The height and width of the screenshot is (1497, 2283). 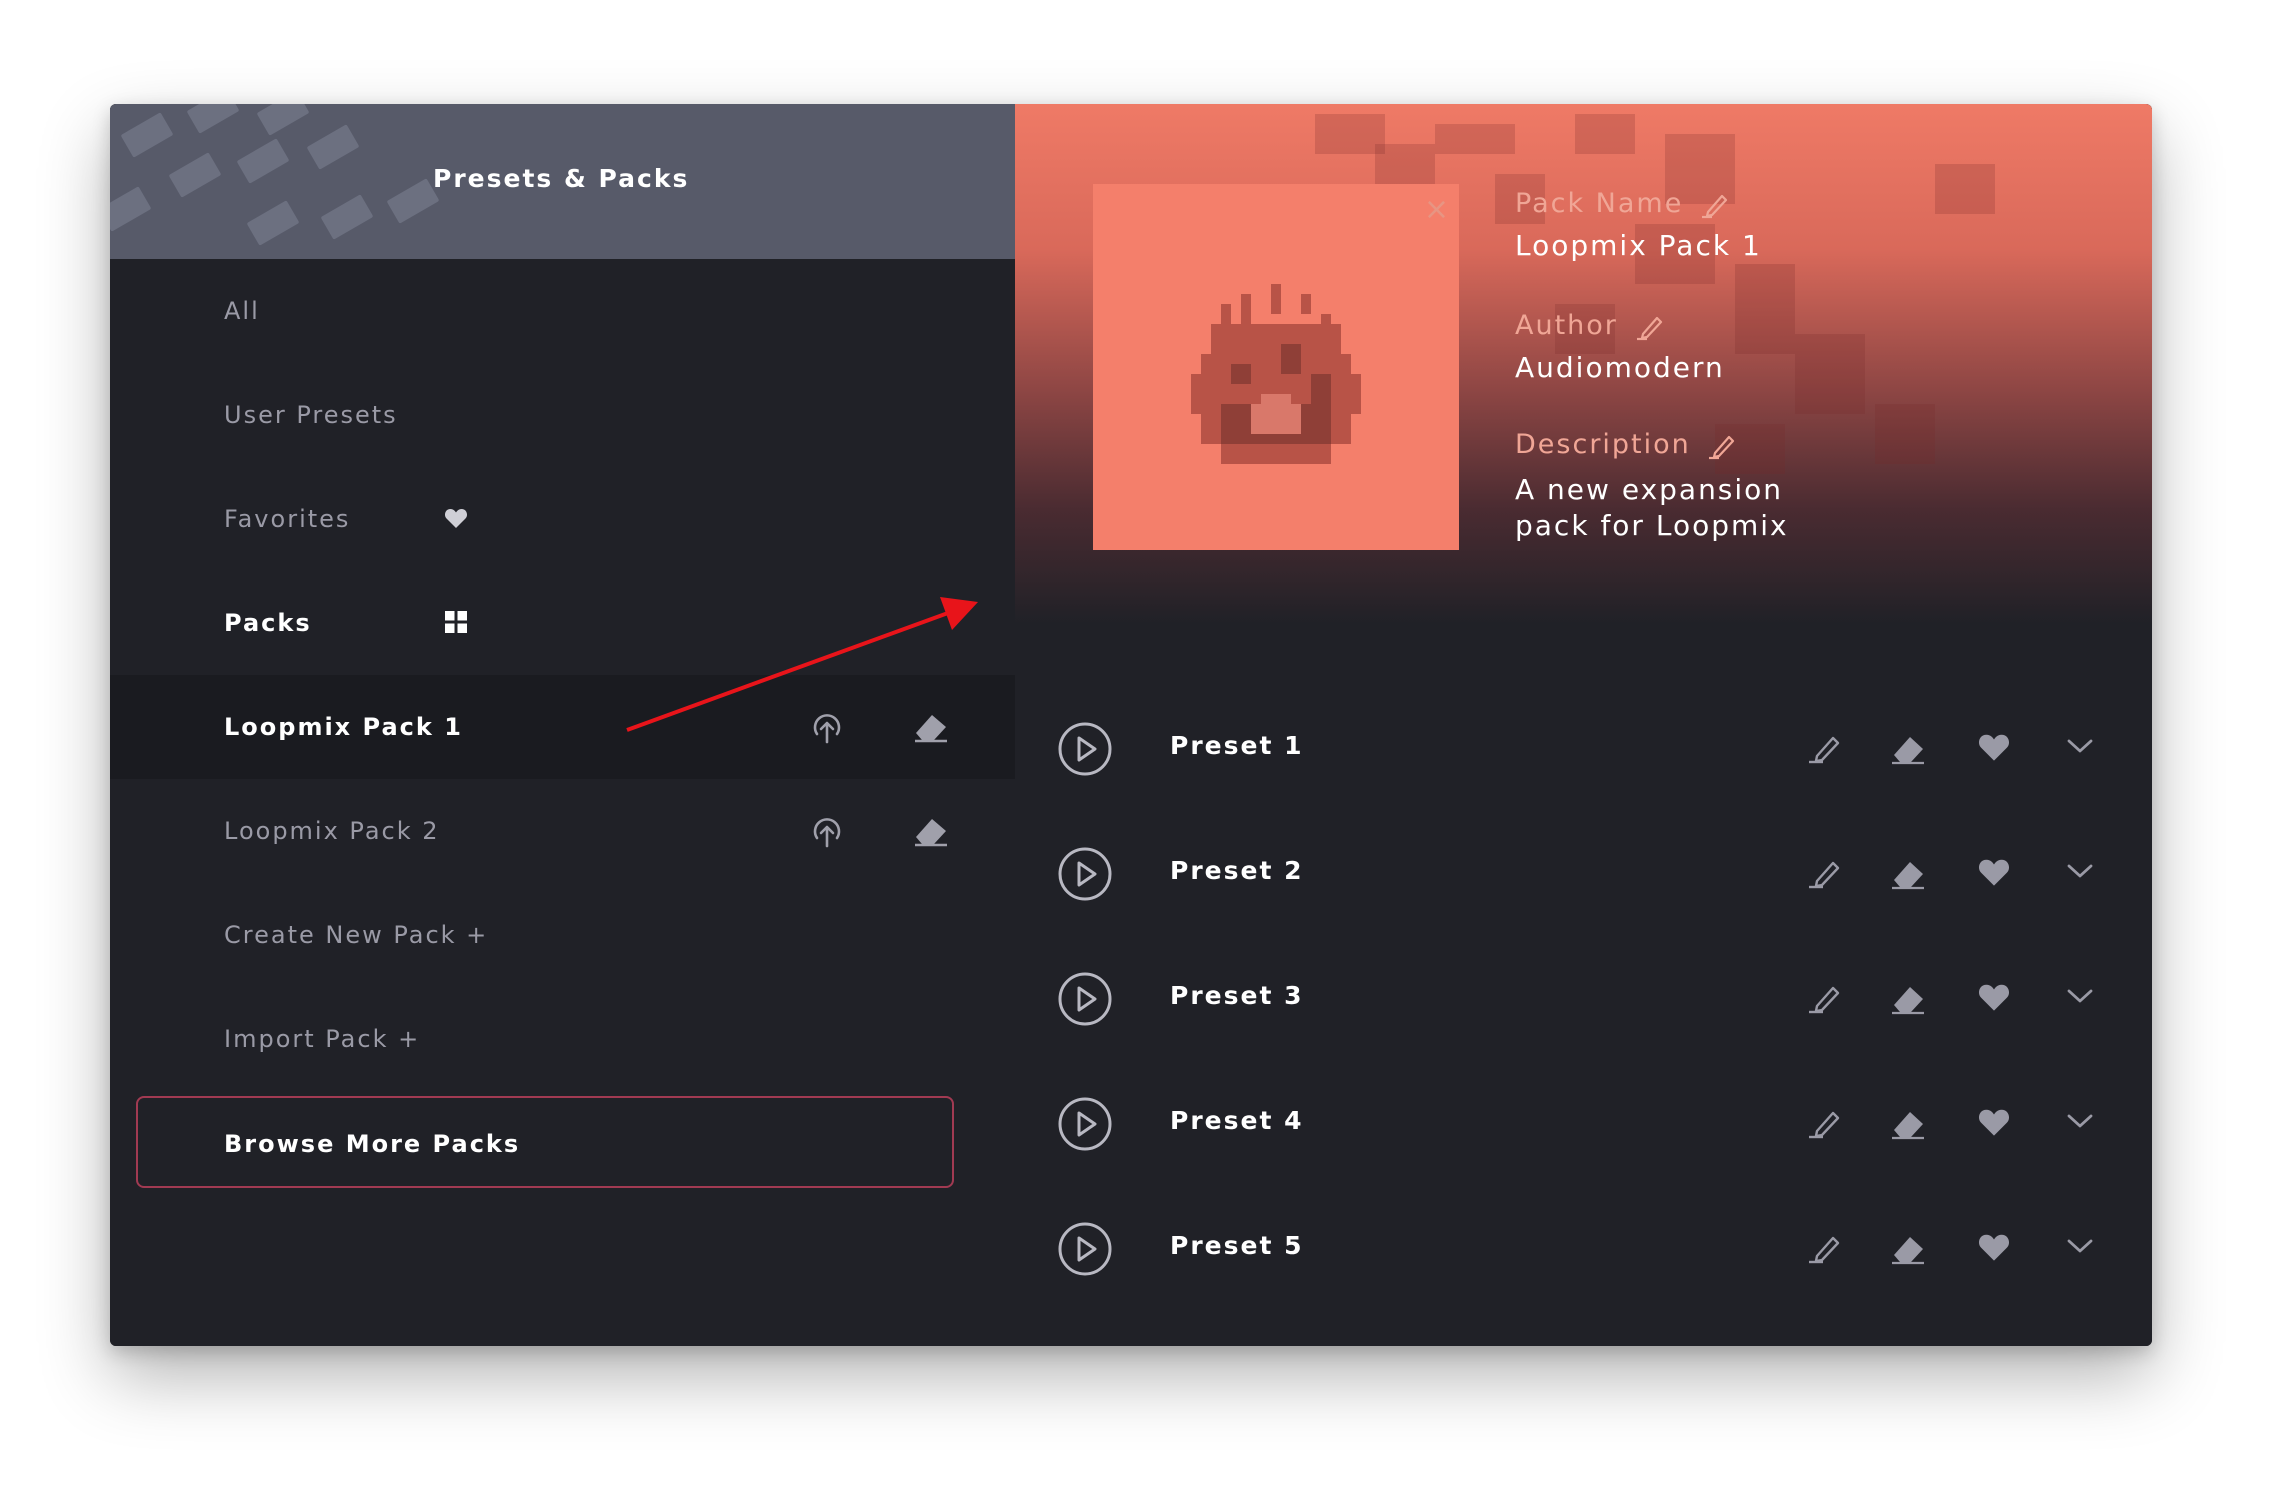 What do you see at coordinates (562, 1039) in the screenshot?
I see `import-pack-button: Import Pack +` at bounding box center [562, 1039].